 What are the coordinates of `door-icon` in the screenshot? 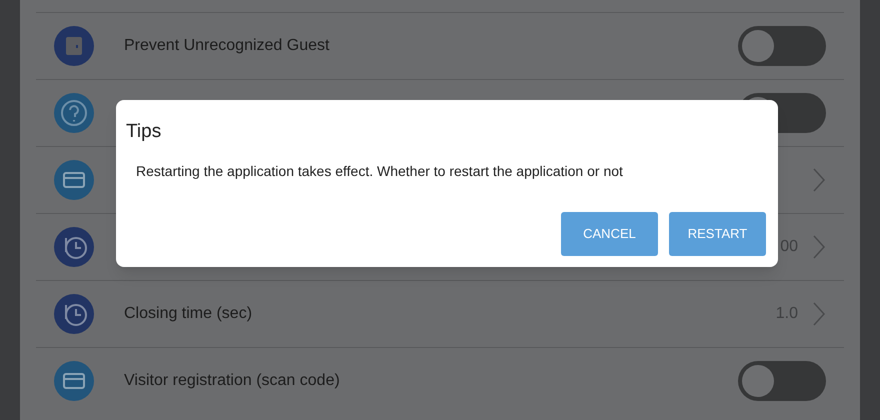 It's located at (74, 46).